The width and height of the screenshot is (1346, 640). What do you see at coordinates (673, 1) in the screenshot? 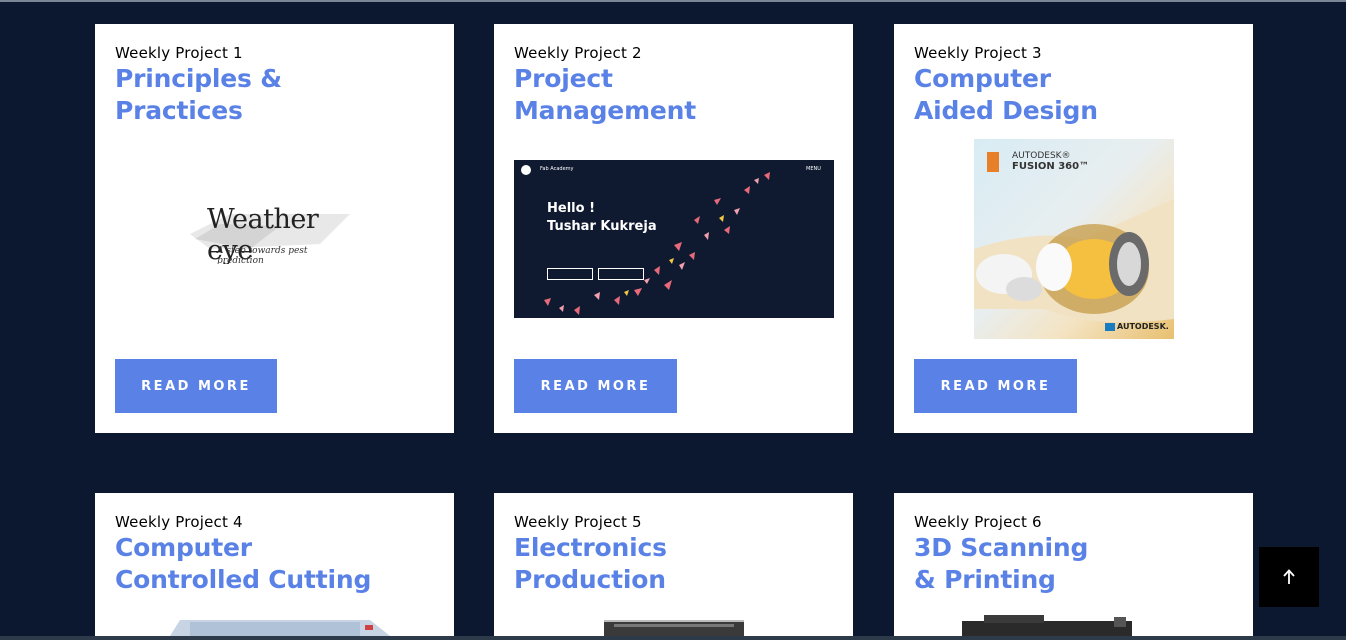
I see `top-divider` at bounding box center [673, 1].